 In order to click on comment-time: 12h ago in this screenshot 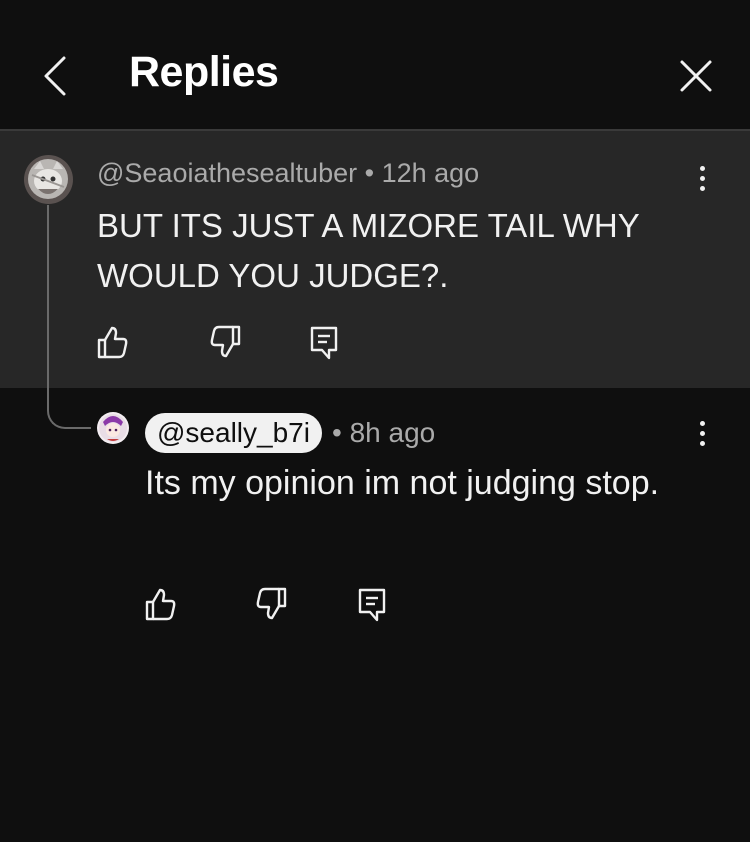, I will do `click(430, 173)`.